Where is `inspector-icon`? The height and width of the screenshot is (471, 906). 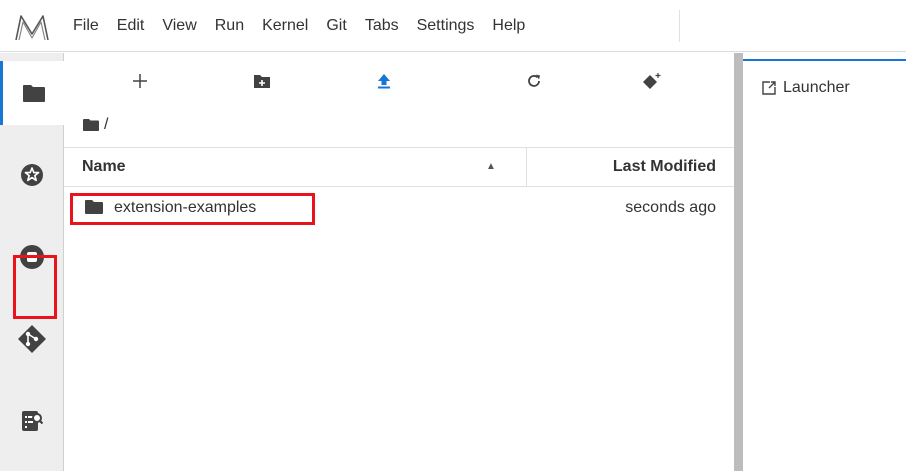
inspector-icon is located at coordinates (32, 421).